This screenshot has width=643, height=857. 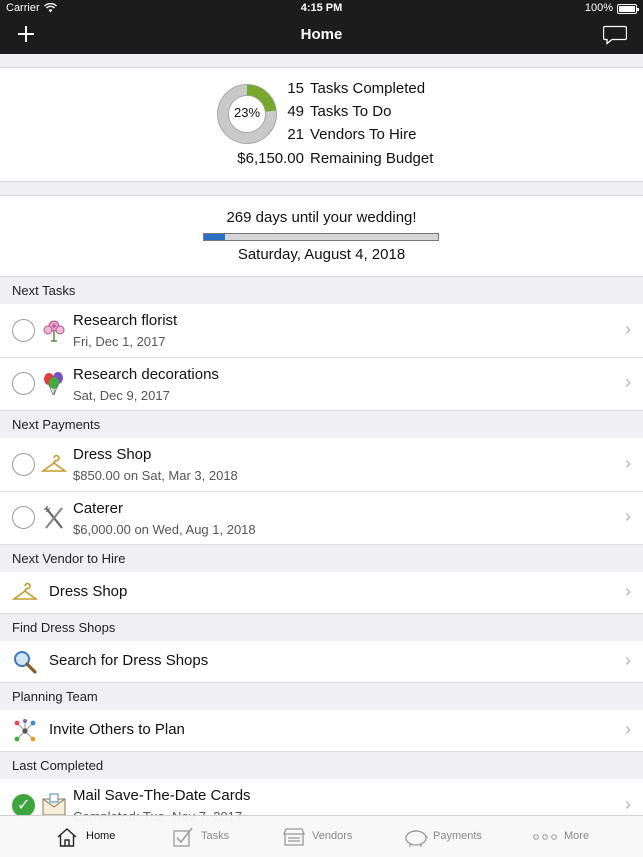 What do you see at coordinates (270, 158) in the screenshot?
I see `stat-value: $6,150.00` at bounding box center [270, 158].